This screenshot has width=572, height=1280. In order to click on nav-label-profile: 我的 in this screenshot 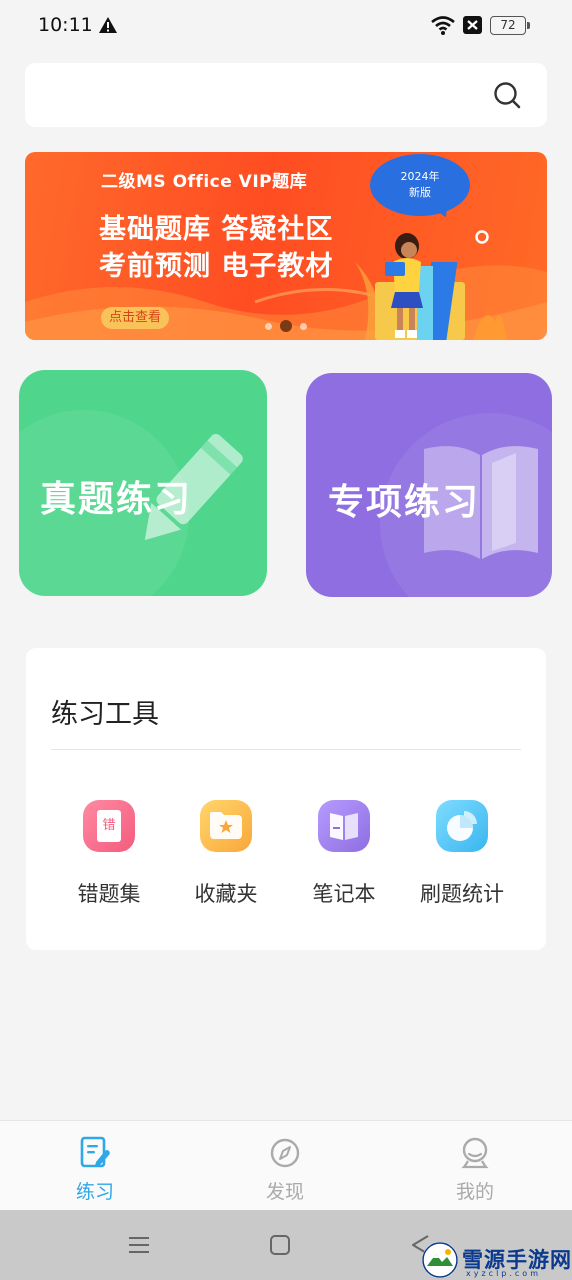, I will do `click(474, 1192)`.